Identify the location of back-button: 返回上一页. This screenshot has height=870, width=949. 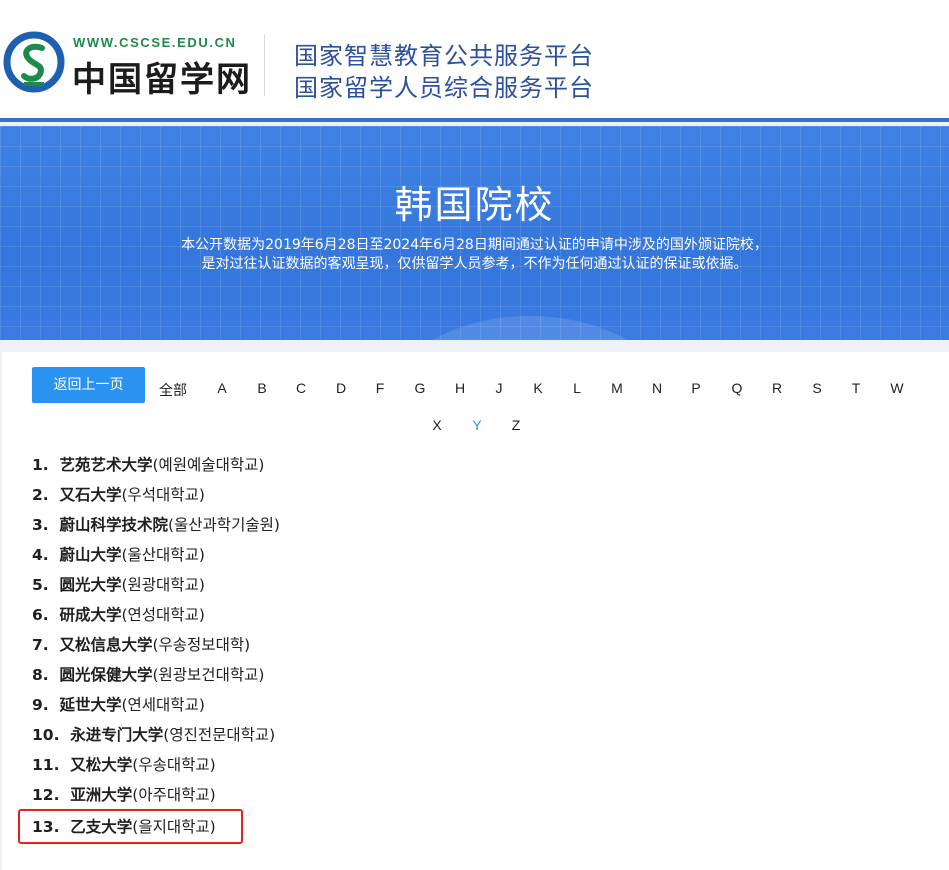
(88, 385).